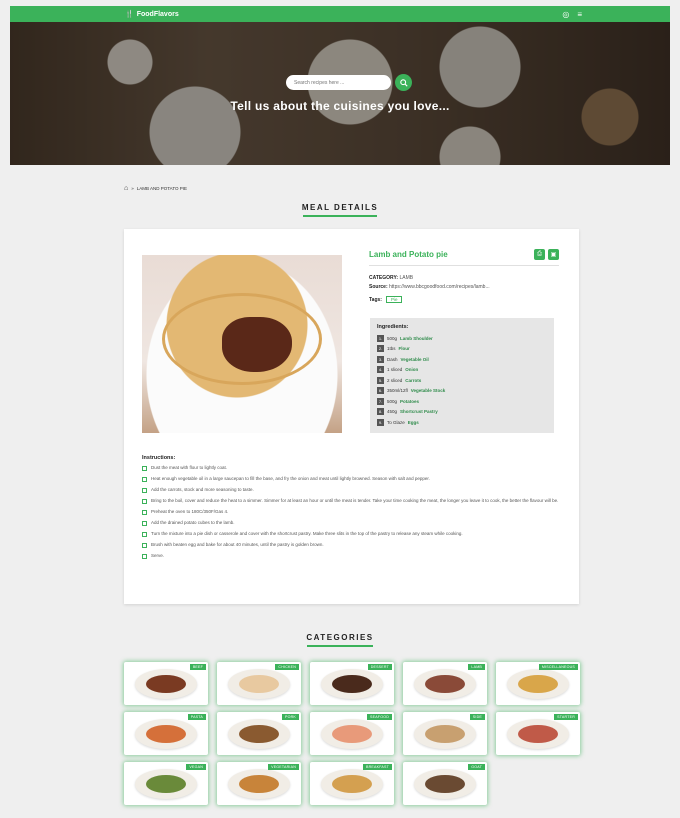 This screenshot has width=680, height=818. What do you see at coordinates (379, 667) in the screenshot?
I see `category-badge: DESSERT` at bounding box center [379, 667].